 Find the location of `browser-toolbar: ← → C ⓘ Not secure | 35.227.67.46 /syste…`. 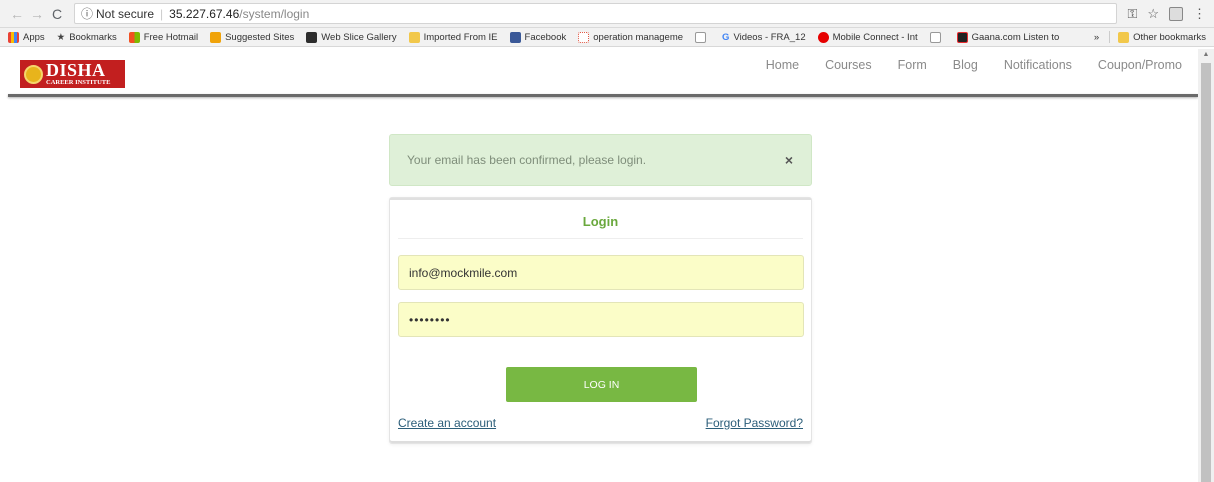

browser-toolbar: ← → C ⓘ Not secure | 35.227.67.46 /syste… is located at coordinates (607, 14).